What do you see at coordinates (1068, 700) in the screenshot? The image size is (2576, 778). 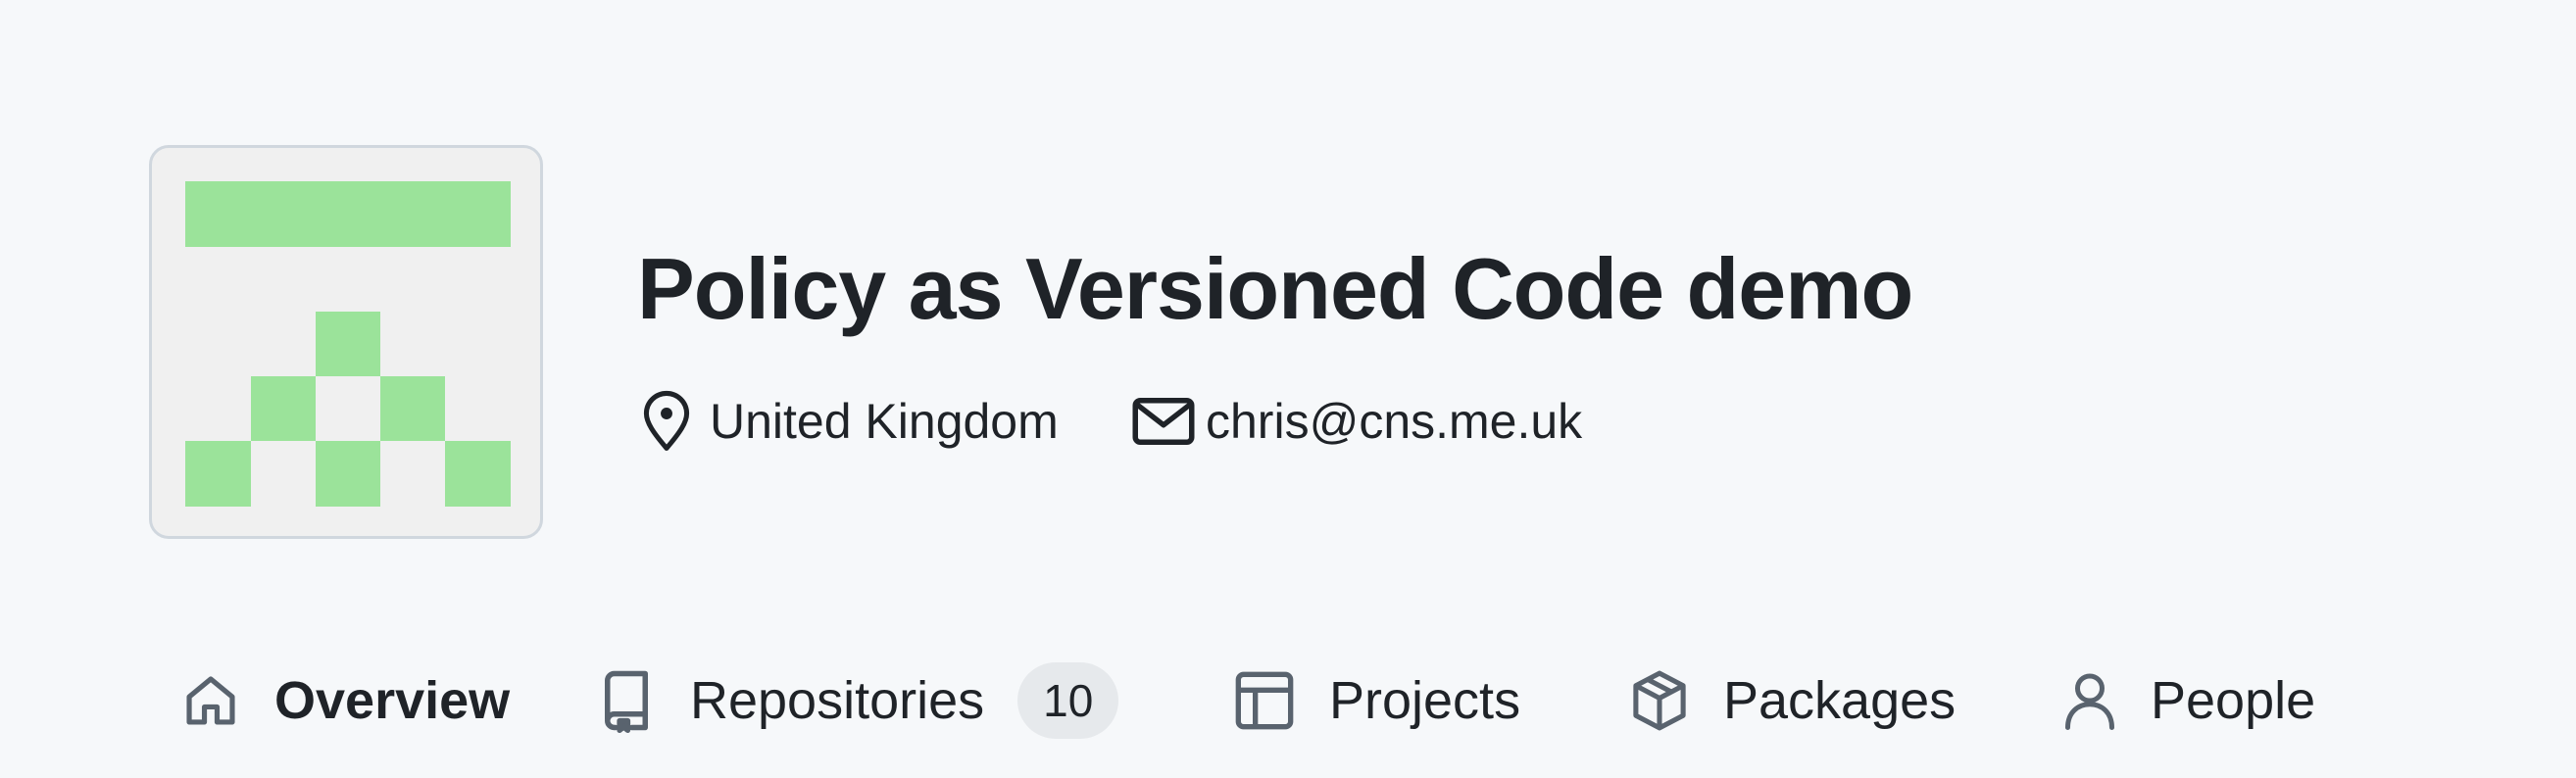 I see `repositories-count-badge: 10` at bounding box center [1068, 700].